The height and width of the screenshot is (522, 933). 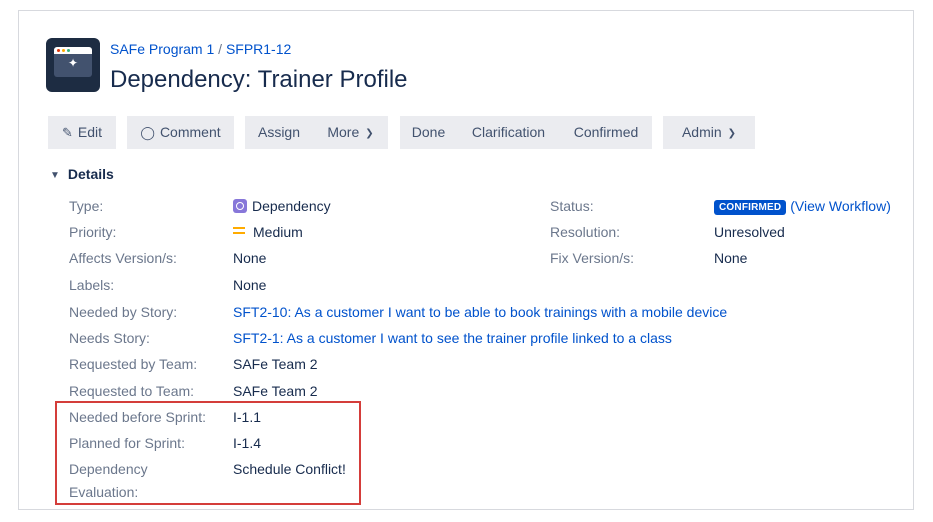 What do you see at coordinates (147, 132) in the screenshot?
I see `comment-icon: ◯` at bounding box center [147, 132].